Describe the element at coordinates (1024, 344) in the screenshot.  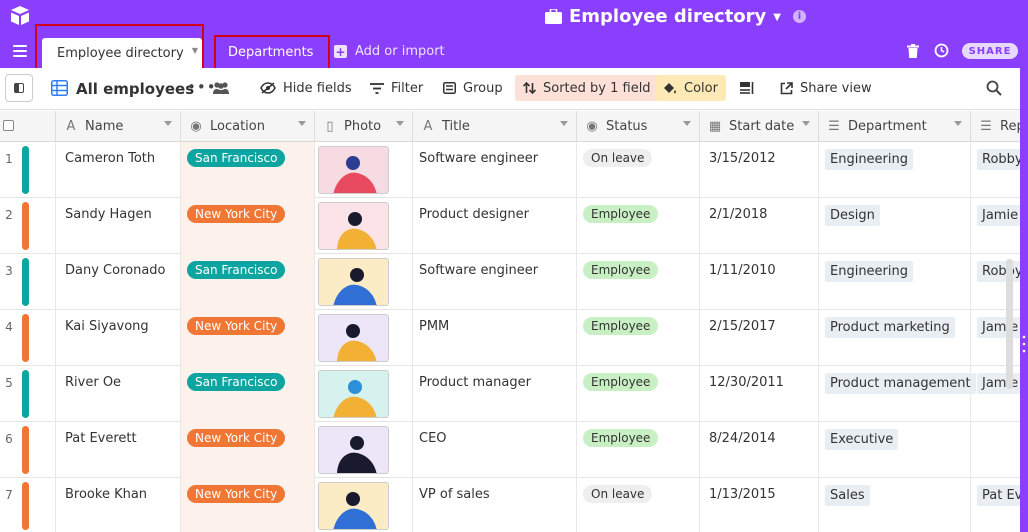
I see `drag-handle-icon` at that location.